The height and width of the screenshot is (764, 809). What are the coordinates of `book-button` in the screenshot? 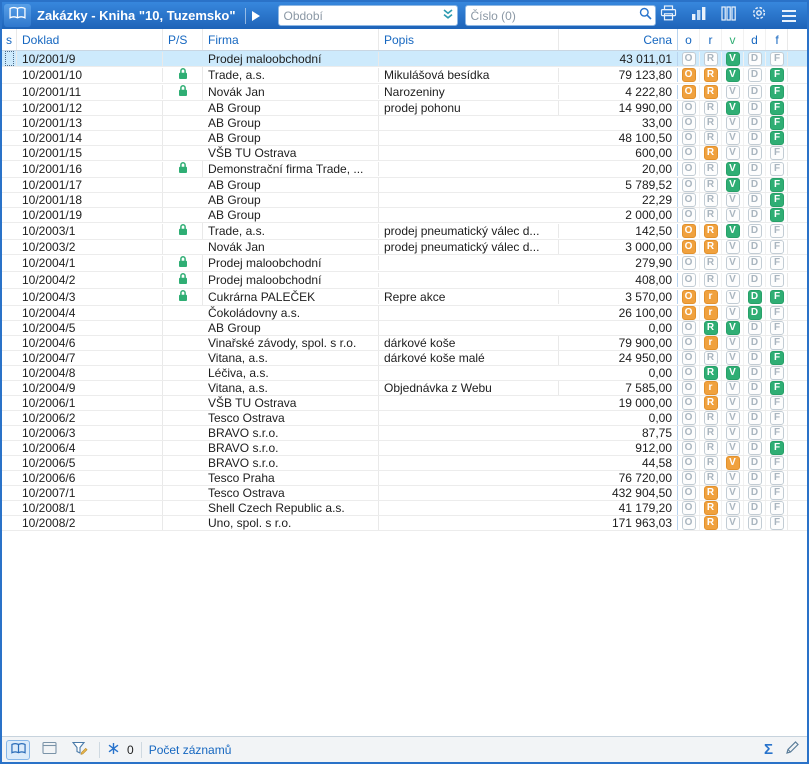 It's located at (17, 15).